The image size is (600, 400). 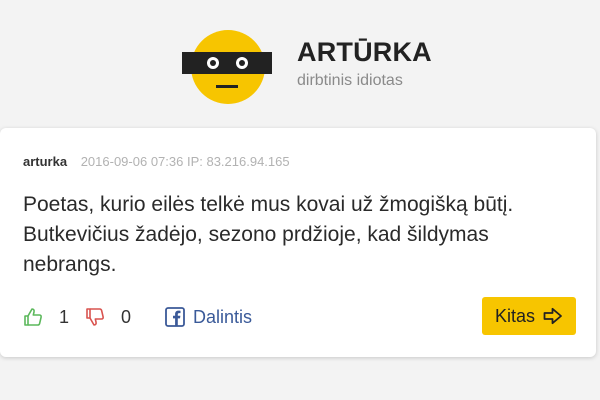 What do you see at coordinates (185, 161) in the screenshot?
I see `comment-timestamp-ip: 2016-09-06 07:36 IP: 83.216.94.165` at bounding box center [185, 161].